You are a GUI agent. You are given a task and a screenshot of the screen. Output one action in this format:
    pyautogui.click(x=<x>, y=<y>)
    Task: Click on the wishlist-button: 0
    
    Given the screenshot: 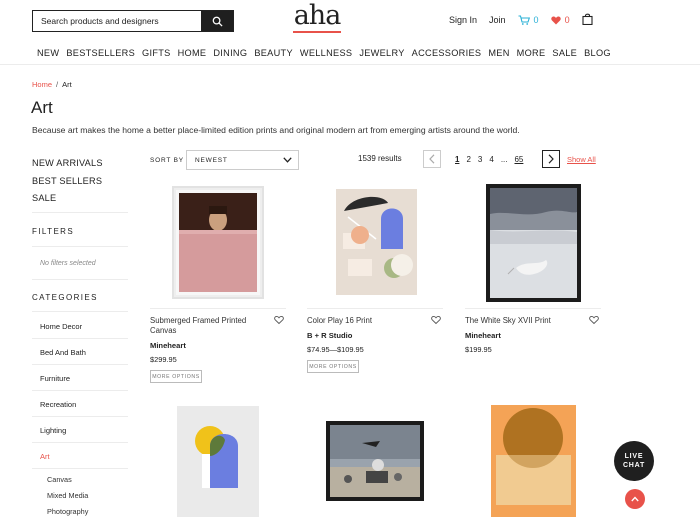 What is the action you would take?
    pyautogui.click(x=560, y=20)
    